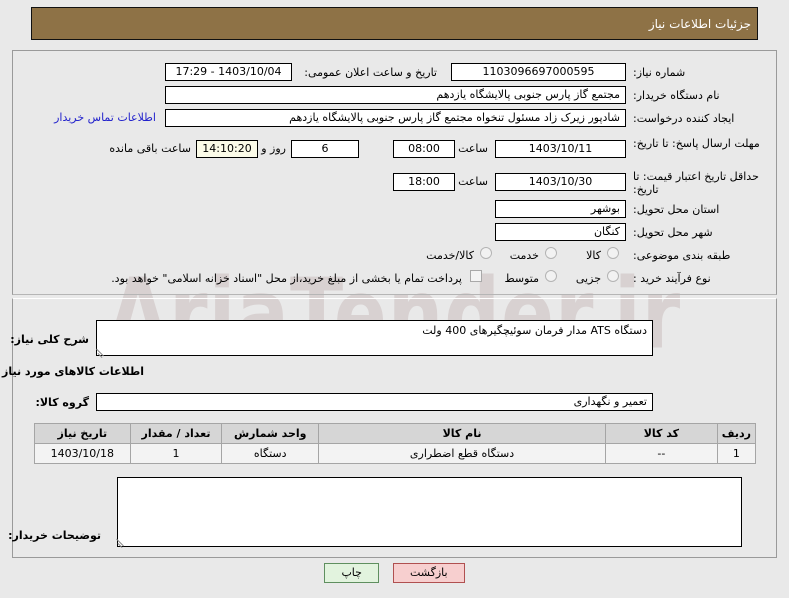 The width and height of the screenshot is (789, 598). Describe the element at coordinates (661, 433) in the screenshot. I see `col-header-code: کد کالا` at that location.